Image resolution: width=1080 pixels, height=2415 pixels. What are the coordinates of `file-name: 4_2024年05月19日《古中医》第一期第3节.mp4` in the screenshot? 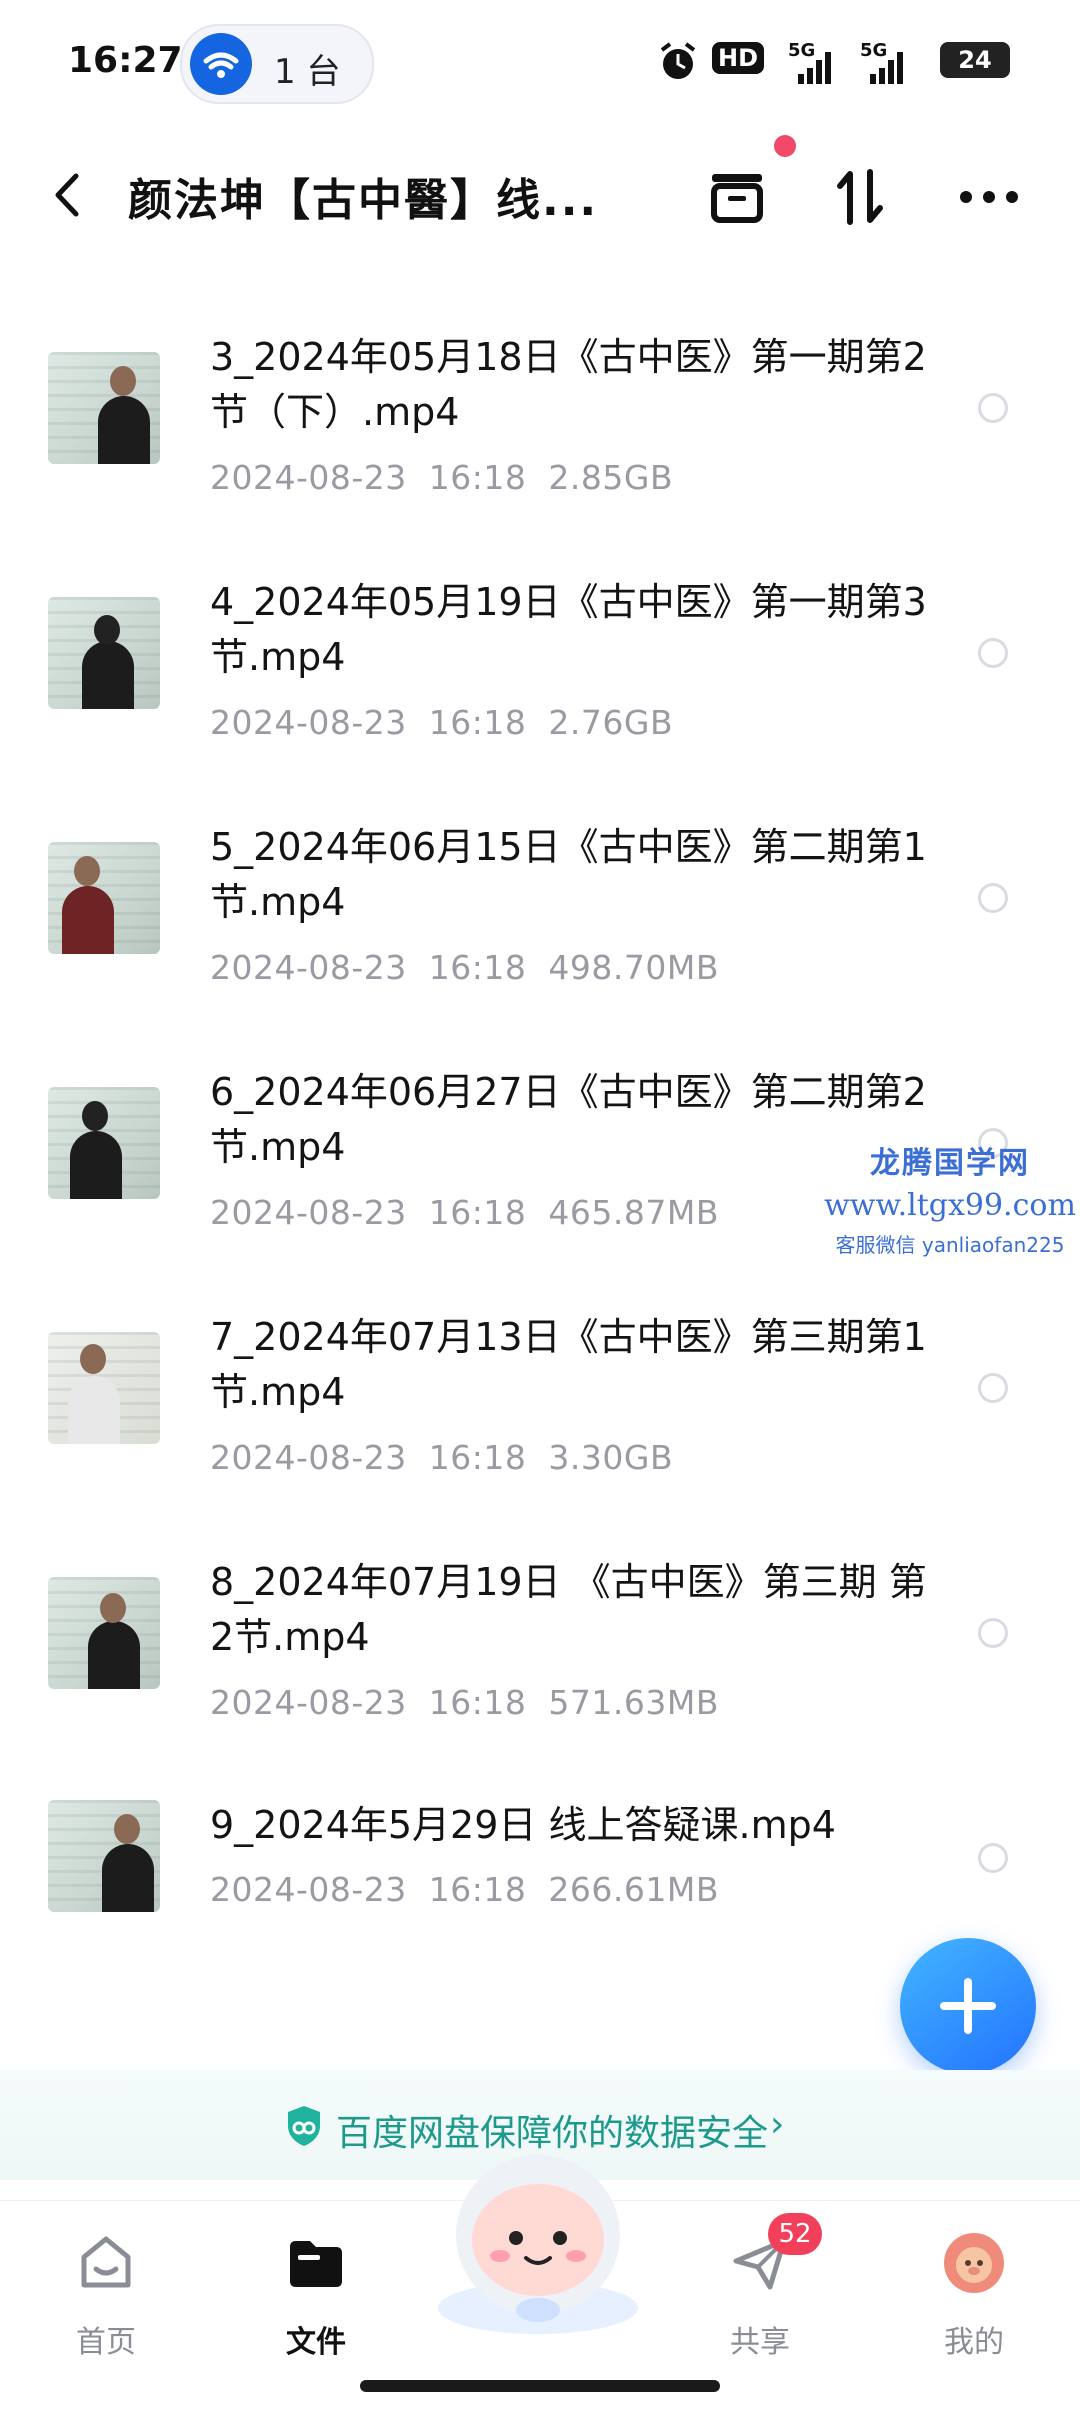 It's located at (568, 629).